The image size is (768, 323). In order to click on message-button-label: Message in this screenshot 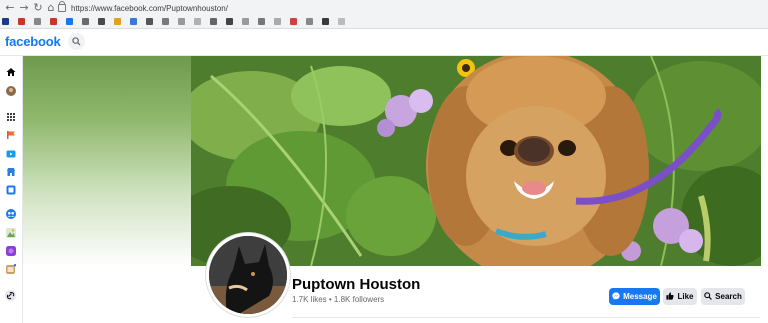, I will do `click(640, 296)`.